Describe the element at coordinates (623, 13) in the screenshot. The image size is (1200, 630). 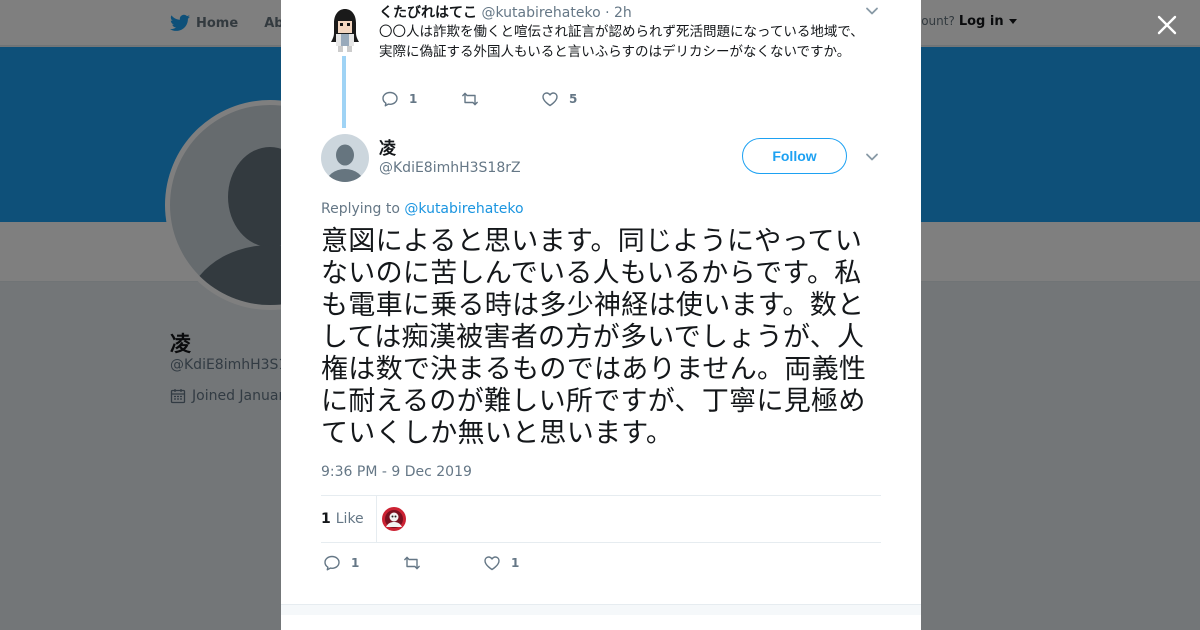
I see `parent-tweet-time: 2h` at that location.